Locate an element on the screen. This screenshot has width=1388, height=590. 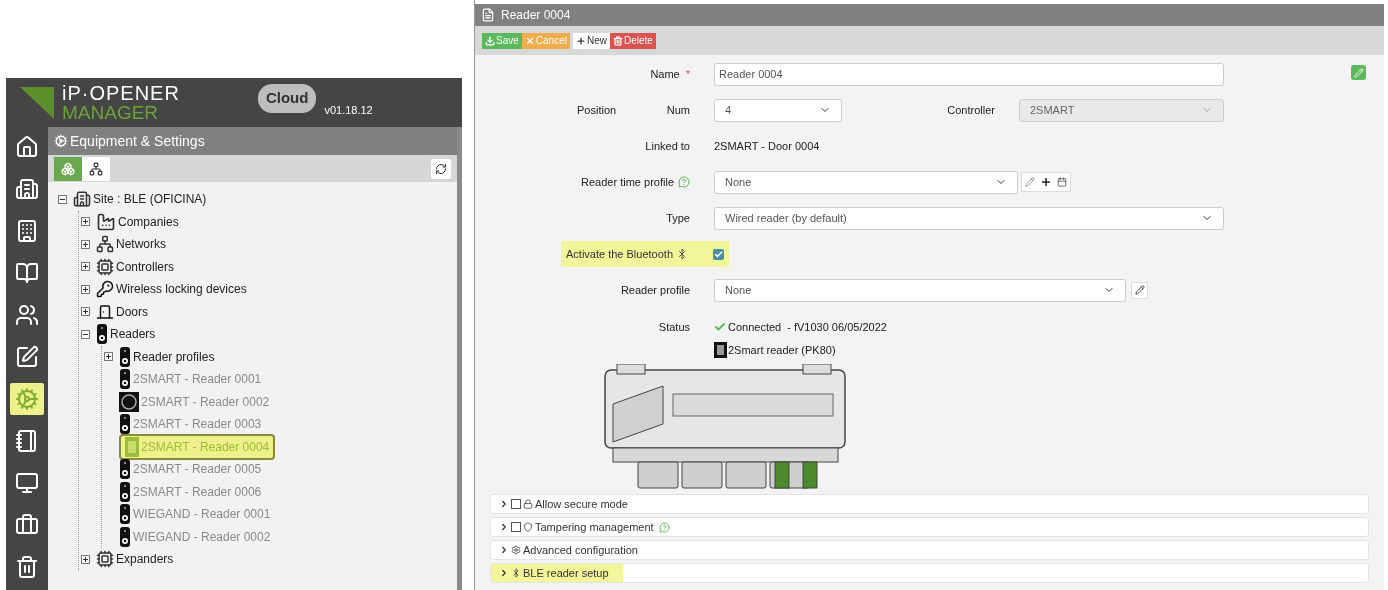
document-icon is located at coordinates (488, 15).